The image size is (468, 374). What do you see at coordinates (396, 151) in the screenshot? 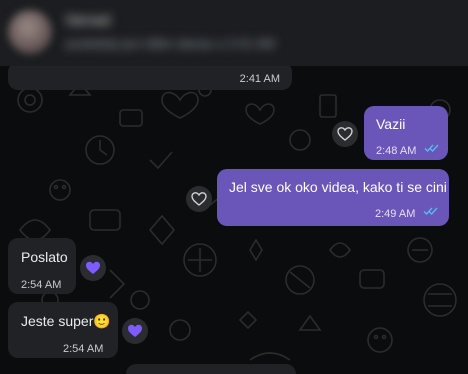
I see `message-time: 2:48 AM` at bounding box center [396, 151].